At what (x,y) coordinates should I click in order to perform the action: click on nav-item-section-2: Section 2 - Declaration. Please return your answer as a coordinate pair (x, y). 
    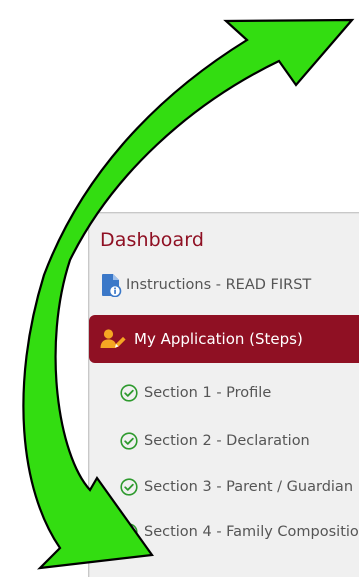
    Looking at the image, I should click on (224, 441).